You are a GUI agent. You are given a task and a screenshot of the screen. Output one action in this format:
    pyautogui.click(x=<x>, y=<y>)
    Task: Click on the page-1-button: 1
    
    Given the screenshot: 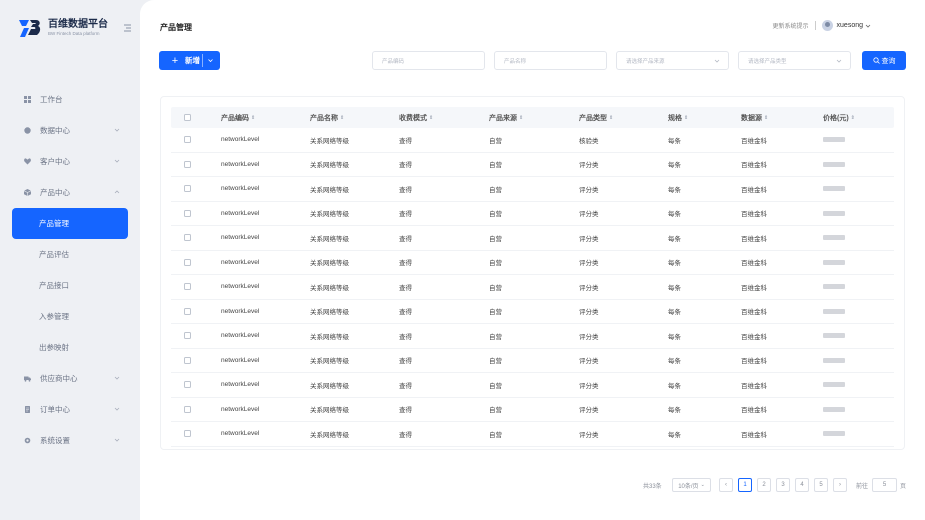 What is the action you would take?
    pyautogui.click(x=745, y=485)
    